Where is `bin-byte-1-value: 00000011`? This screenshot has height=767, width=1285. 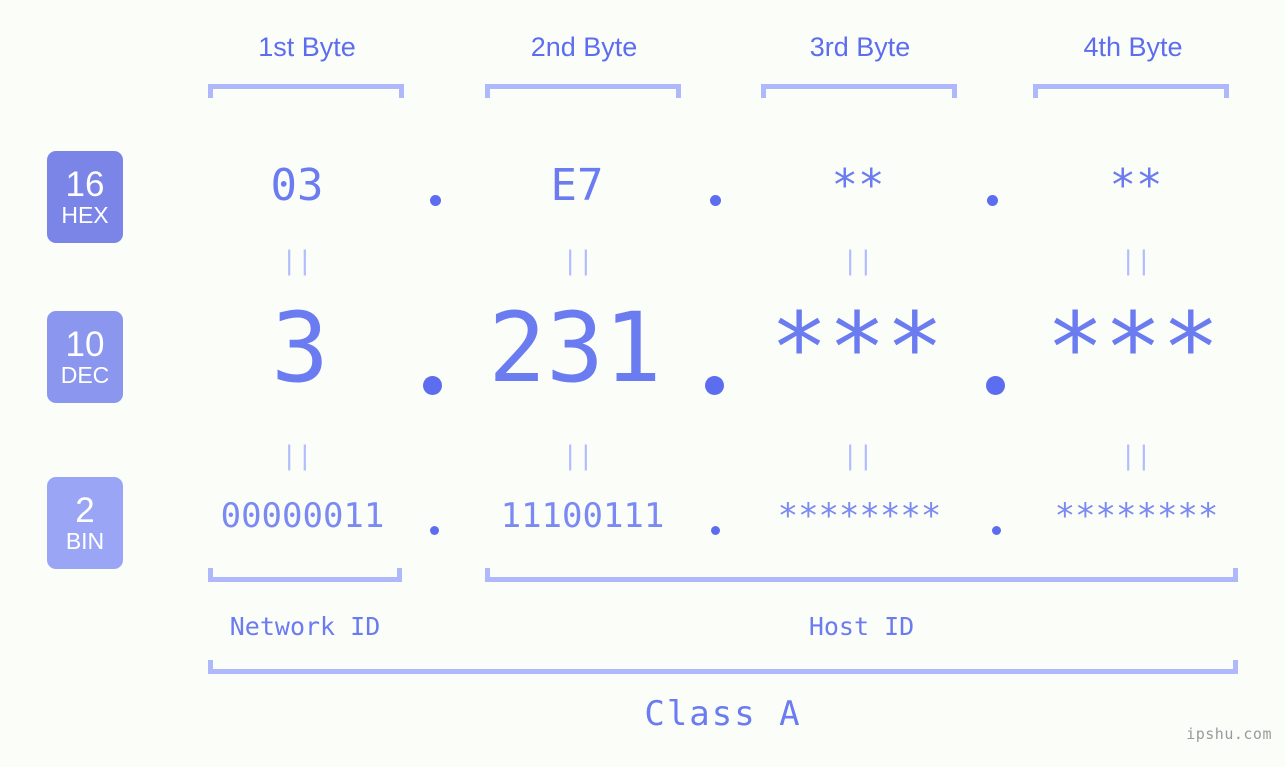
bin-byte-1-value: 00000011 is located at coordinates (302, 516).